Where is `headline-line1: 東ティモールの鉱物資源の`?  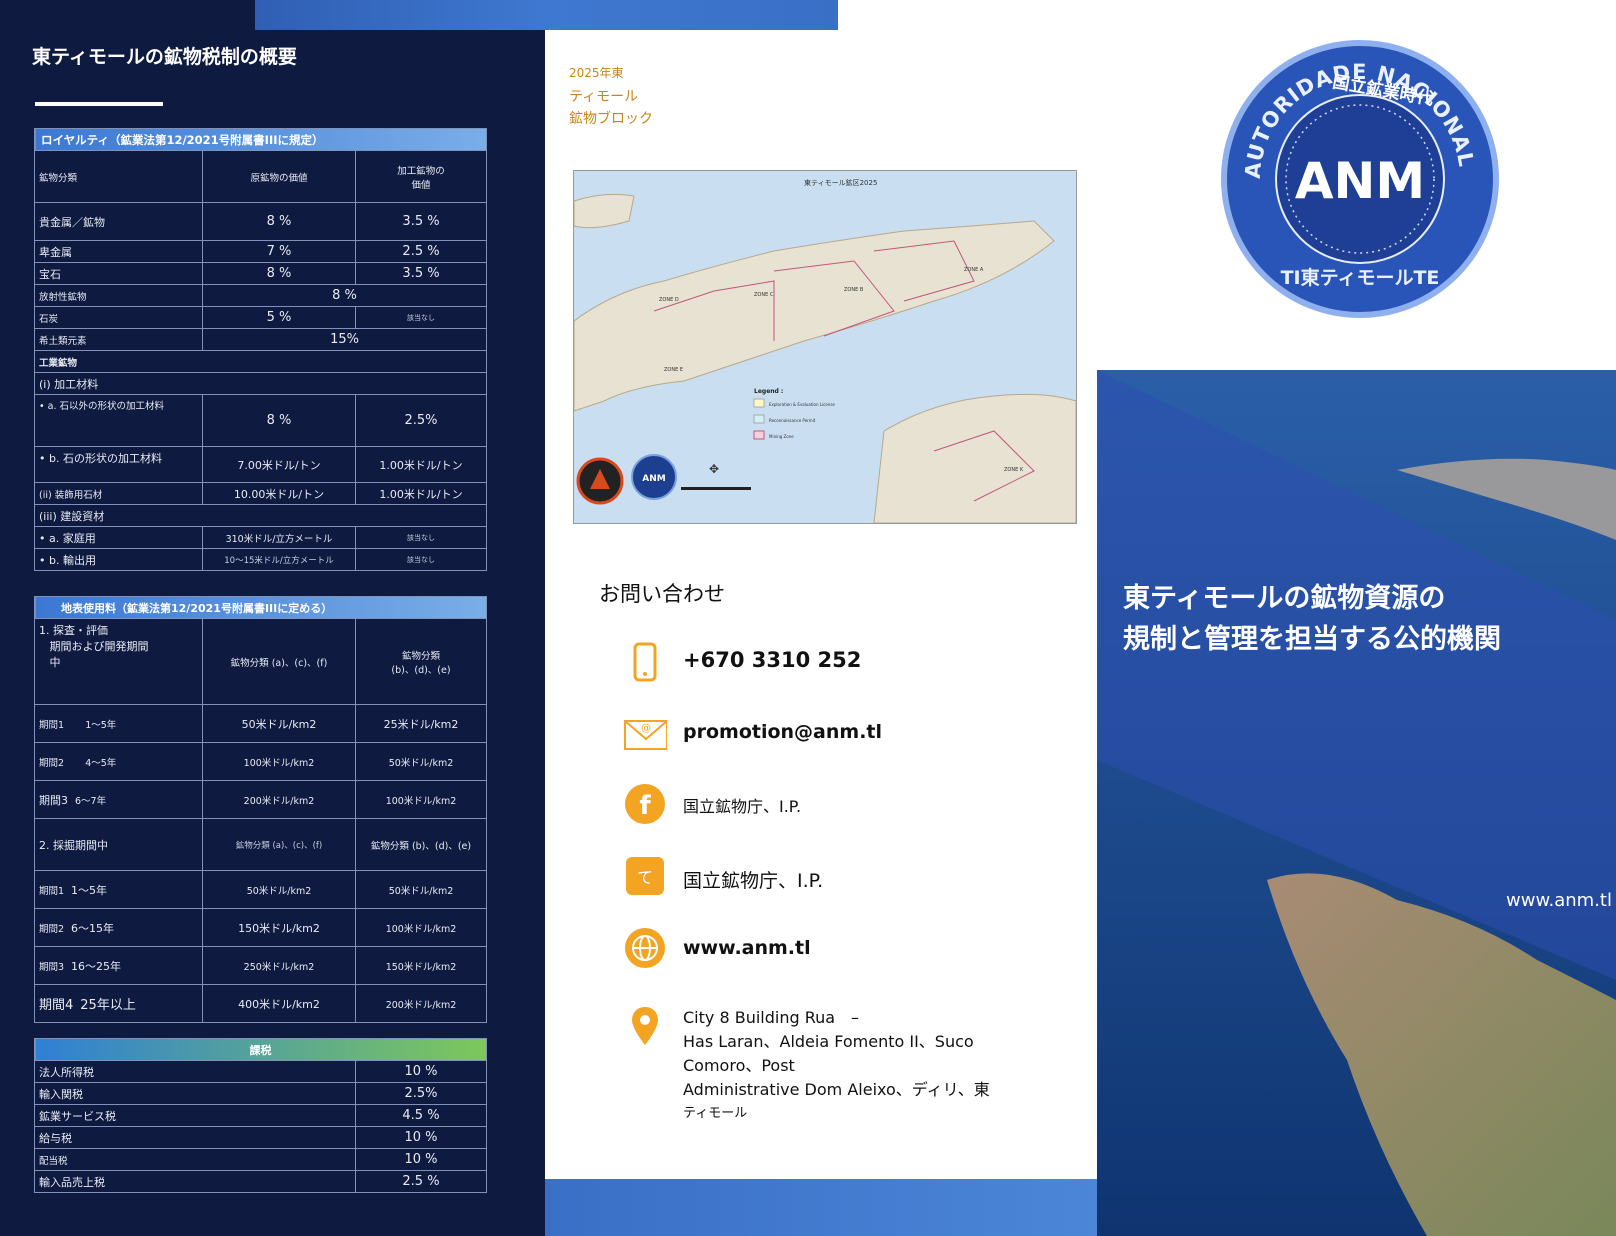 headline-line1: 東ティモールの鉱物資源の is located at coordinates (1284, 598).